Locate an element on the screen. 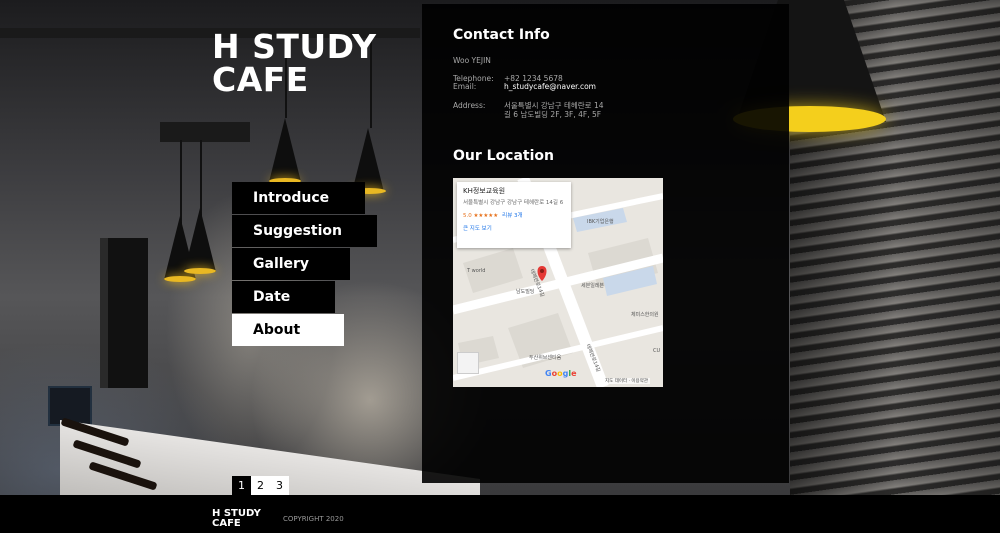 This screenshot has width=1000, height=533. page-button-1: 1 is located at coordinates (241, 485).